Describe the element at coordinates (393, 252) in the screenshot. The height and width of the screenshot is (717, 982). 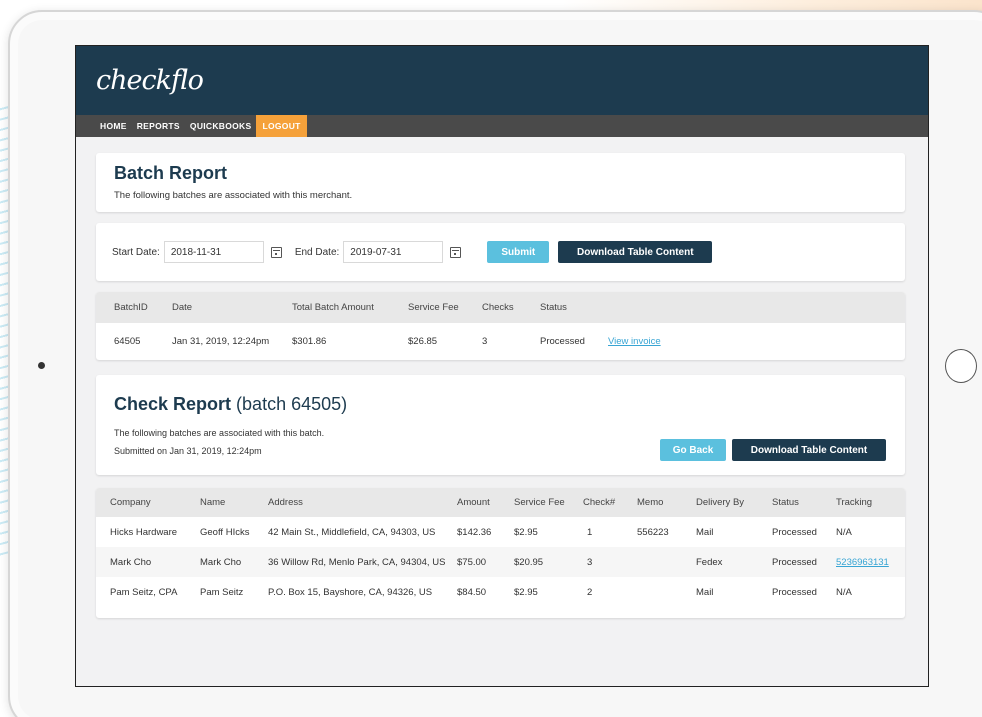
I see `end-date-input: 2019-07-31` at that location.